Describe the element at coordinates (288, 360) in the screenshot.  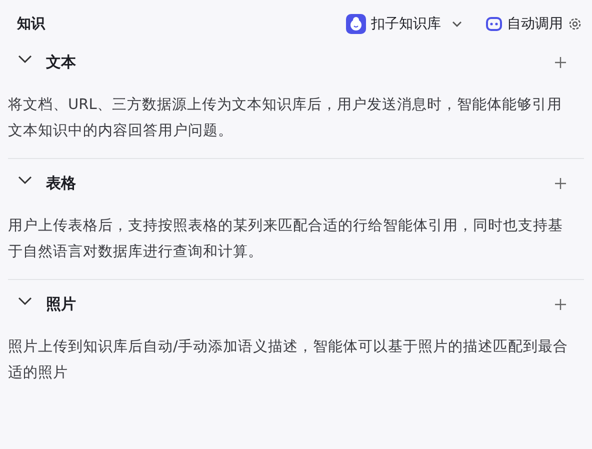
I see `category-description: 照片上传到知识库后自动/手动添加语义描述，智能体可以基于照片的描述匹配到最合适的照片` at that location.